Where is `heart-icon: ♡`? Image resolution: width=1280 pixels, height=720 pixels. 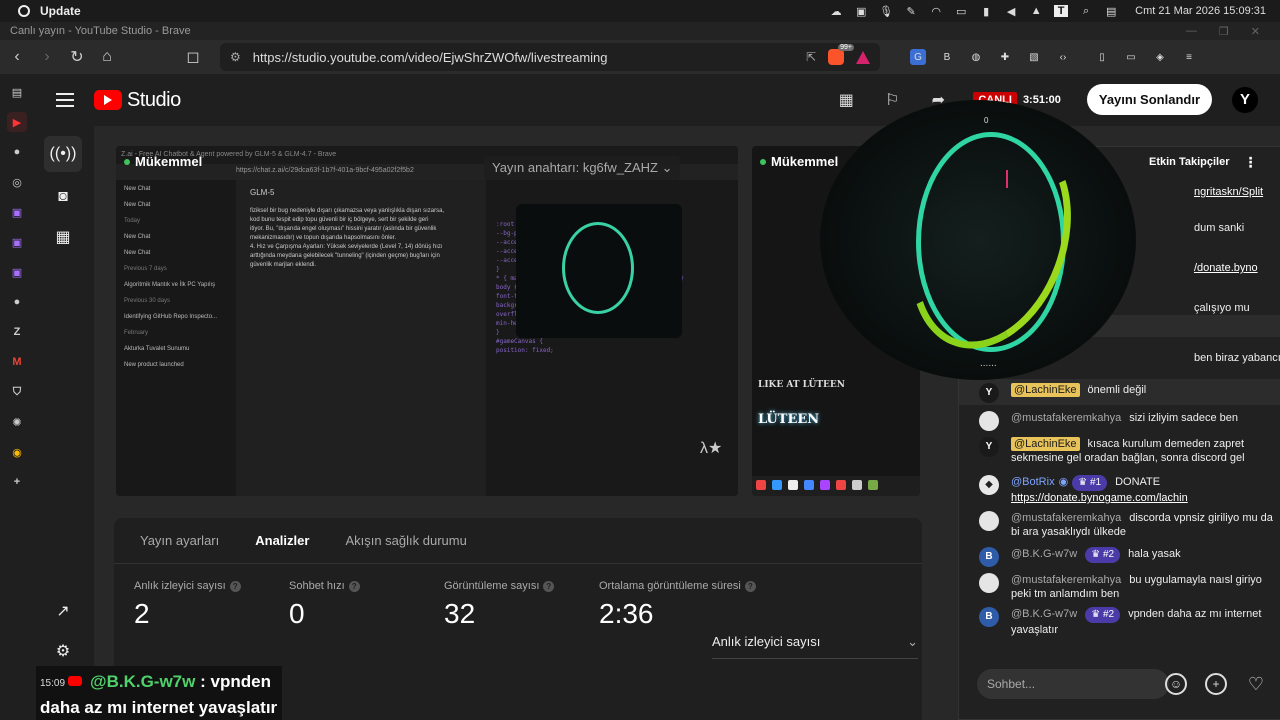
heart-icon: ♡ is located at coordinates (1256, 684).